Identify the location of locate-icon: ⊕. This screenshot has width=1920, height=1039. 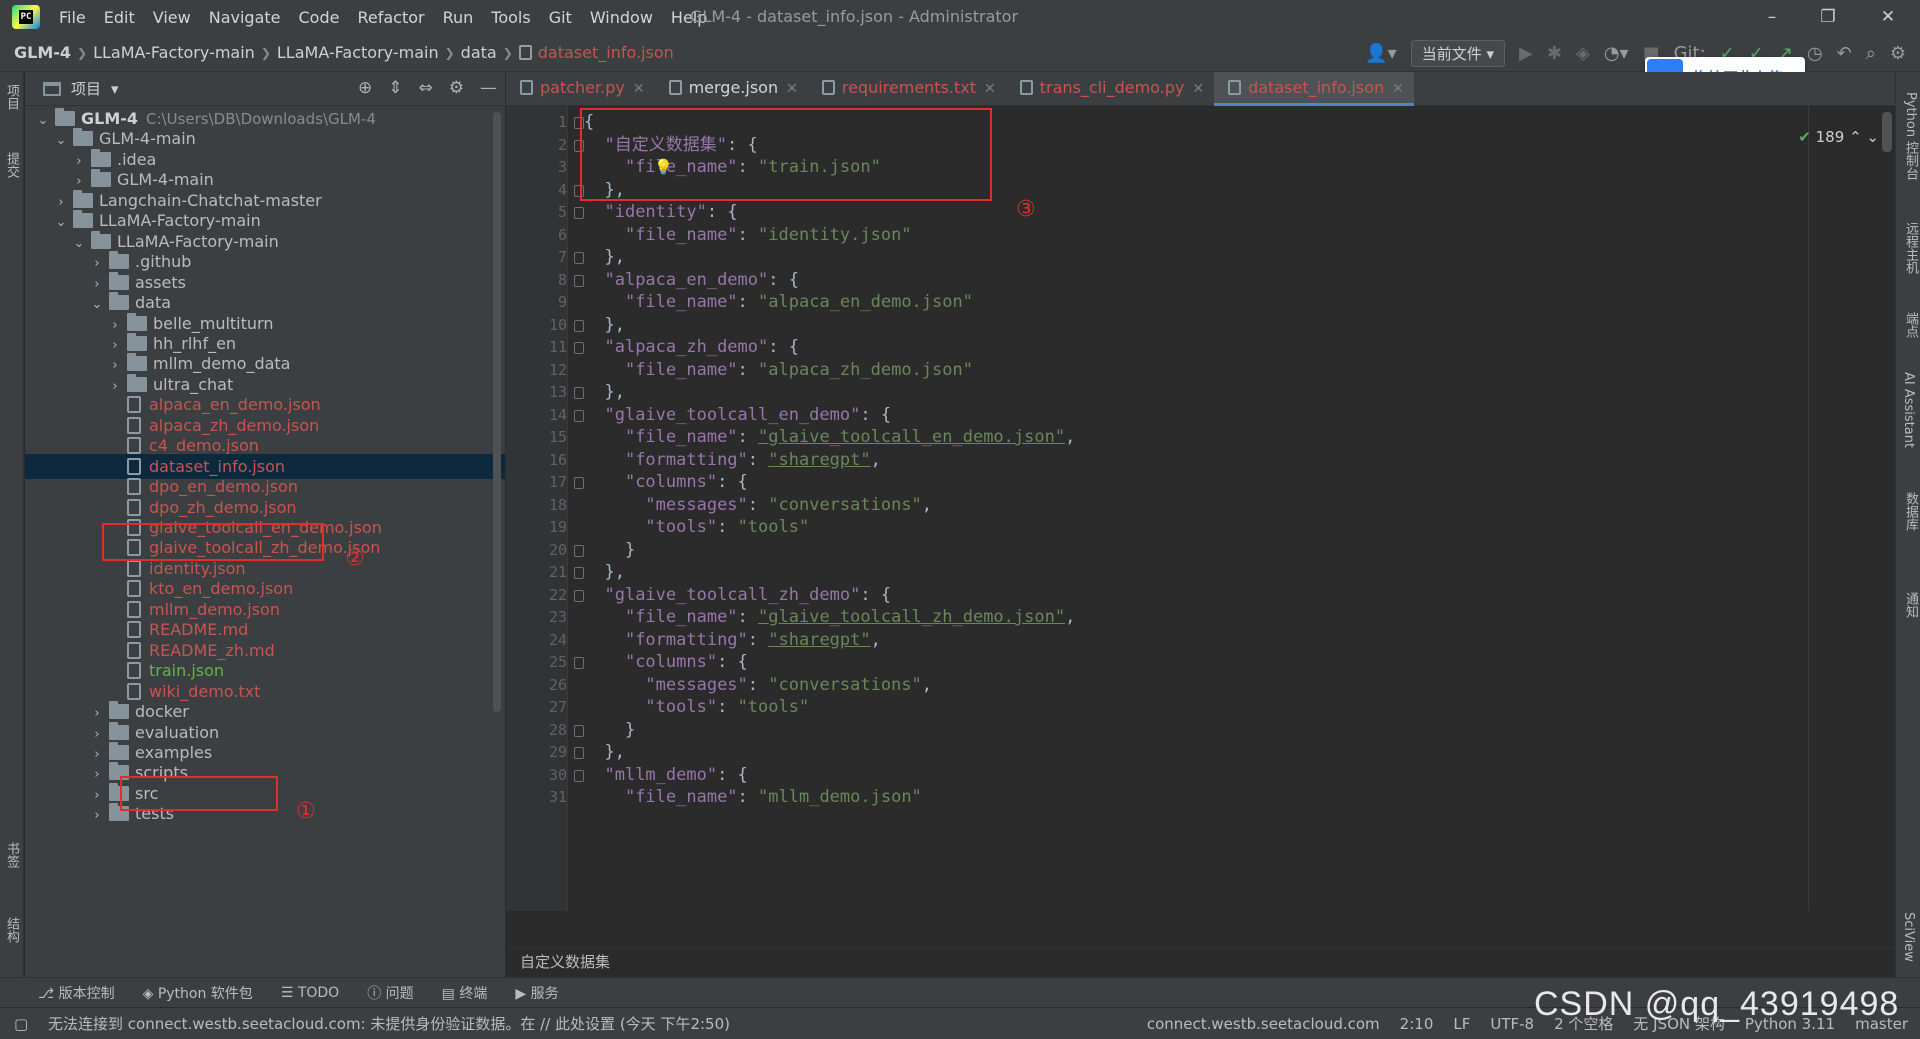
(365, 88).